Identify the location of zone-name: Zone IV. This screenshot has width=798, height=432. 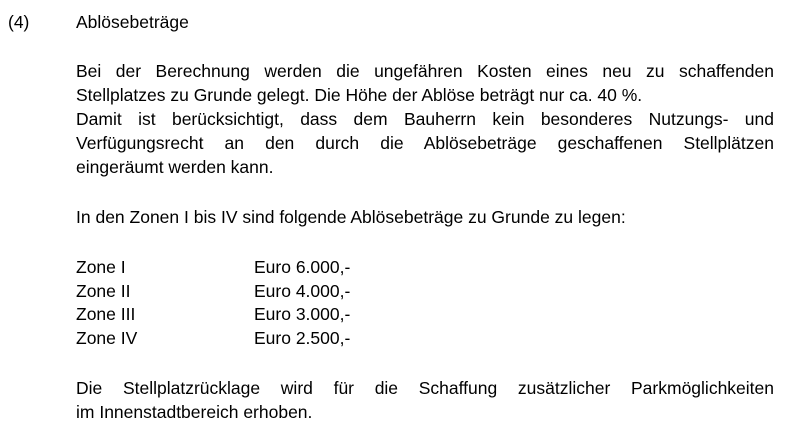
(107, 337).